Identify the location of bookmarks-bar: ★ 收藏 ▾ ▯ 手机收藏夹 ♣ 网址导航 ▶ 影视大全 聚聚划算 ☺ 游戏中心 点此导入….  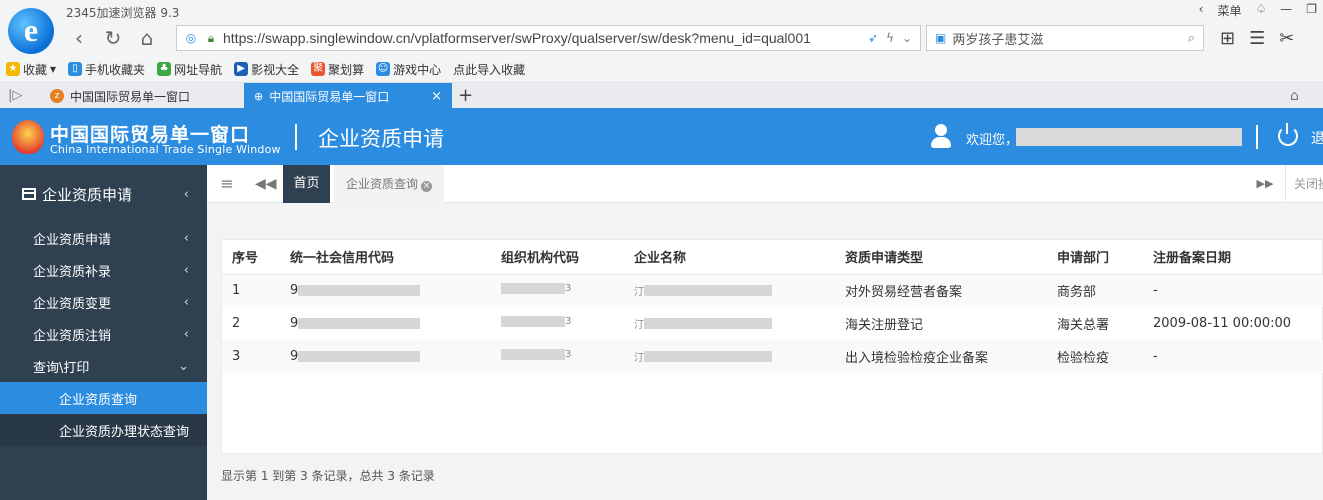
(661, 69).